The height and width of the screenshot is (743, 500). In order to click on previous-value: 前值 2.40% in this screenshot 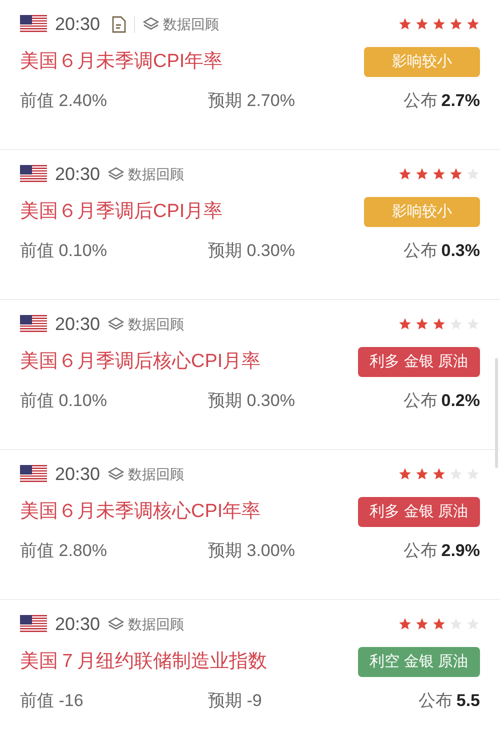, I will do `click(64, 101)`.